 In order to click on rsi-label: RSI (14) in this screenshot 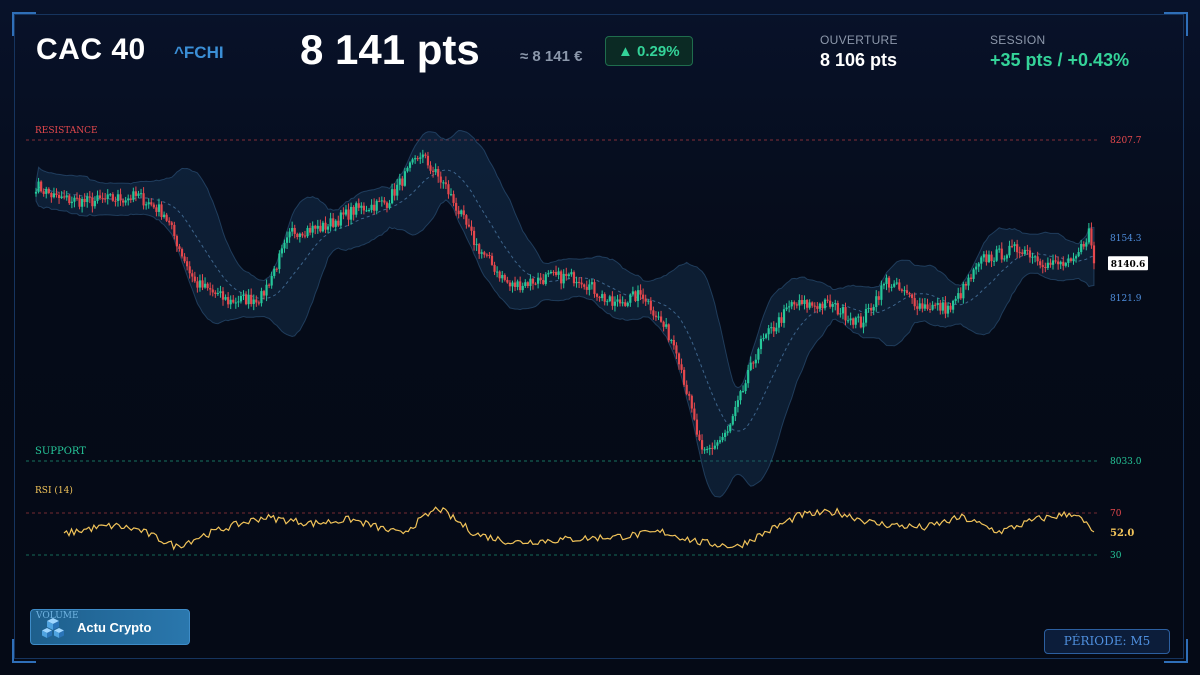, I will do `click(54, 490)`.